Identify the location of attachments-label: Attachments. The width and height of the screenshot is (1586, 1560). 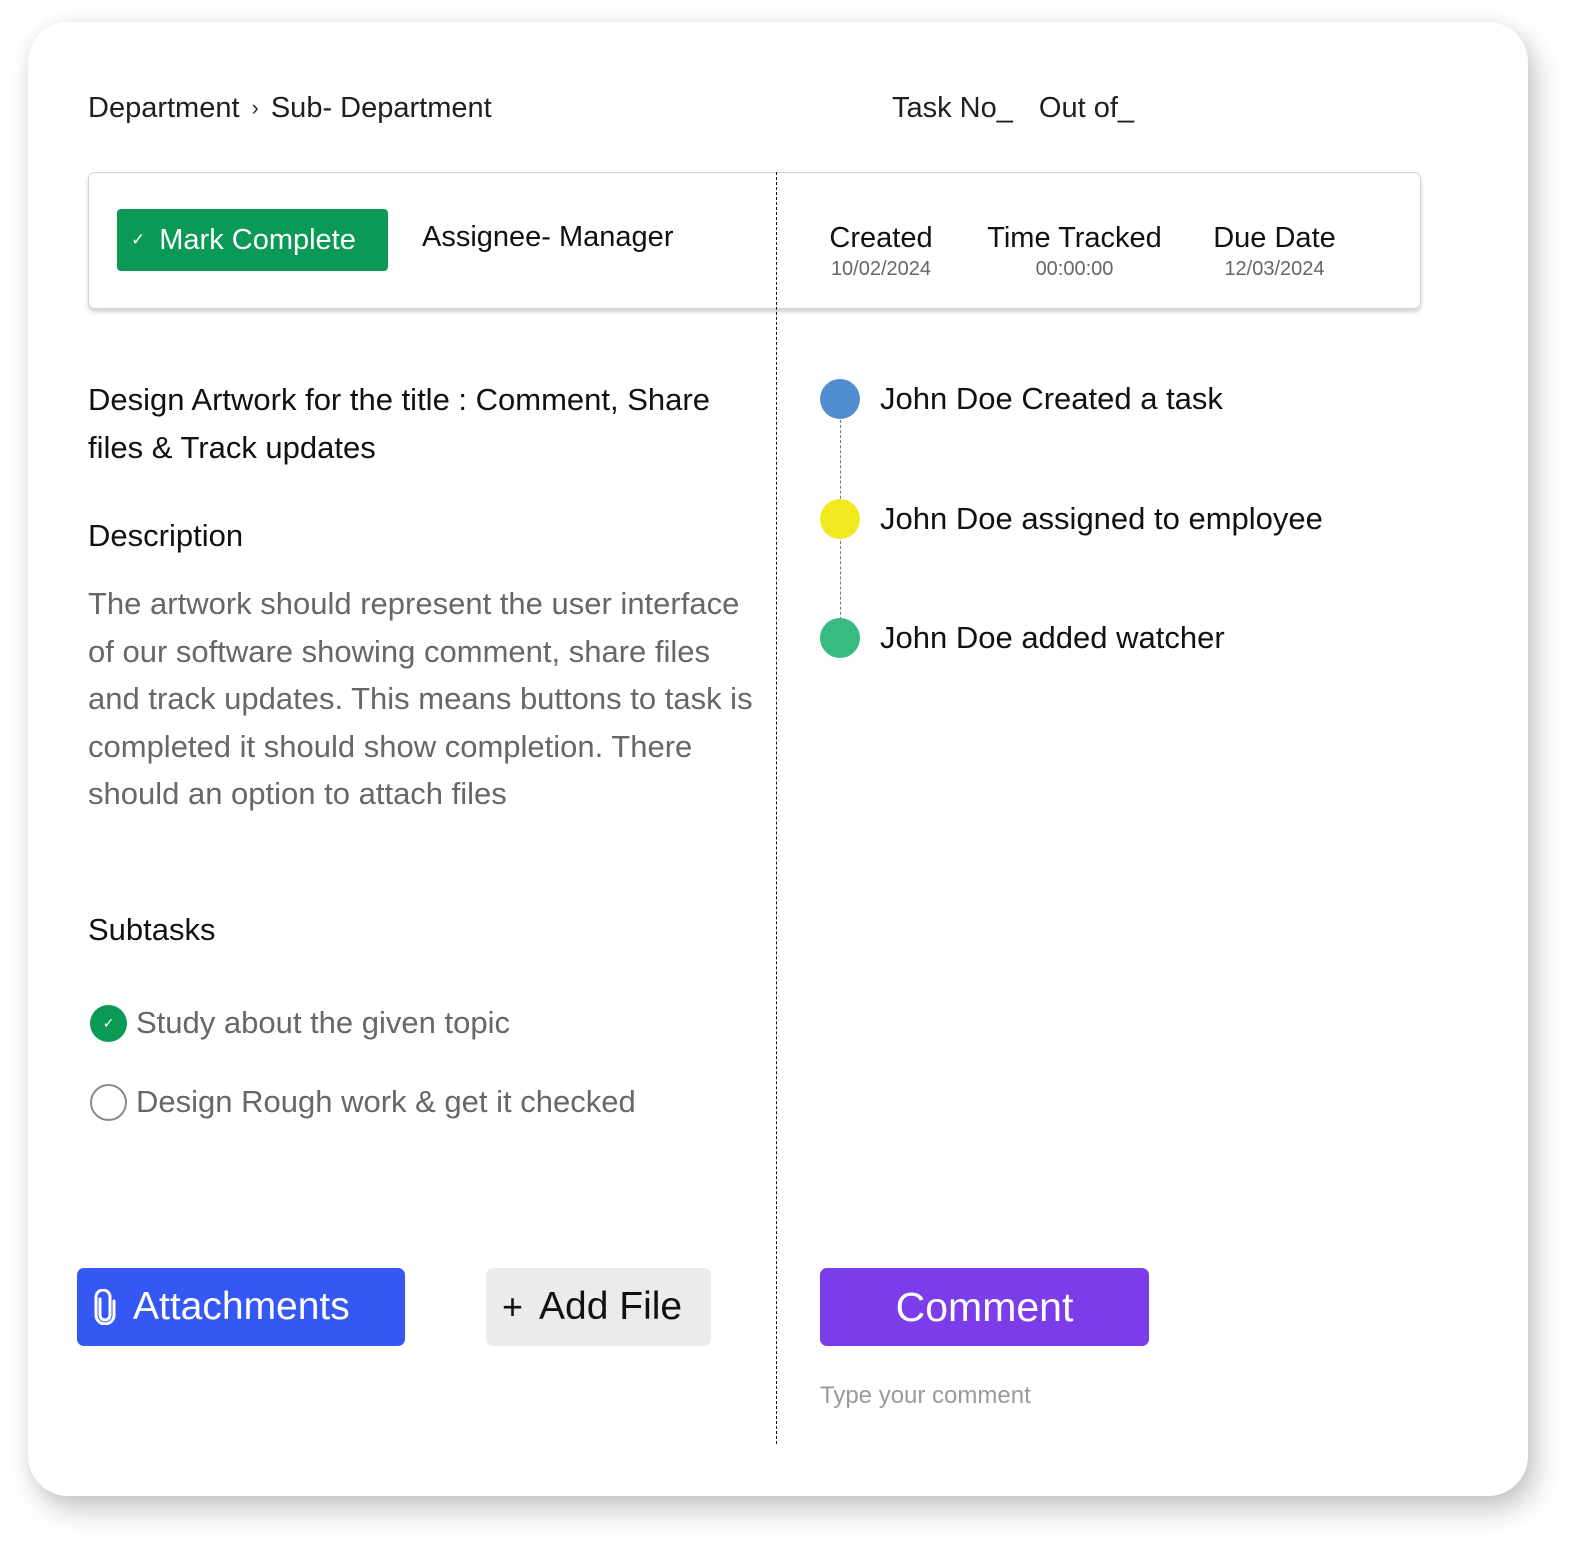
(241, 1306).